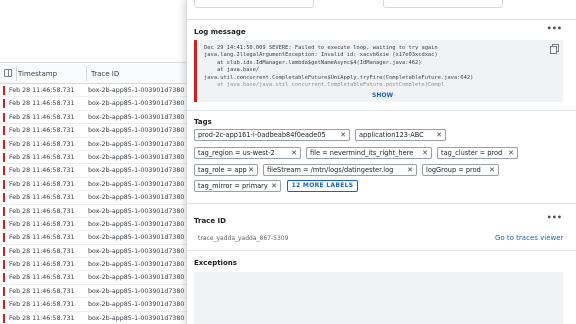 This screenshot has width=576, height=324. I want to click on copy-icon, so click(554, 49).